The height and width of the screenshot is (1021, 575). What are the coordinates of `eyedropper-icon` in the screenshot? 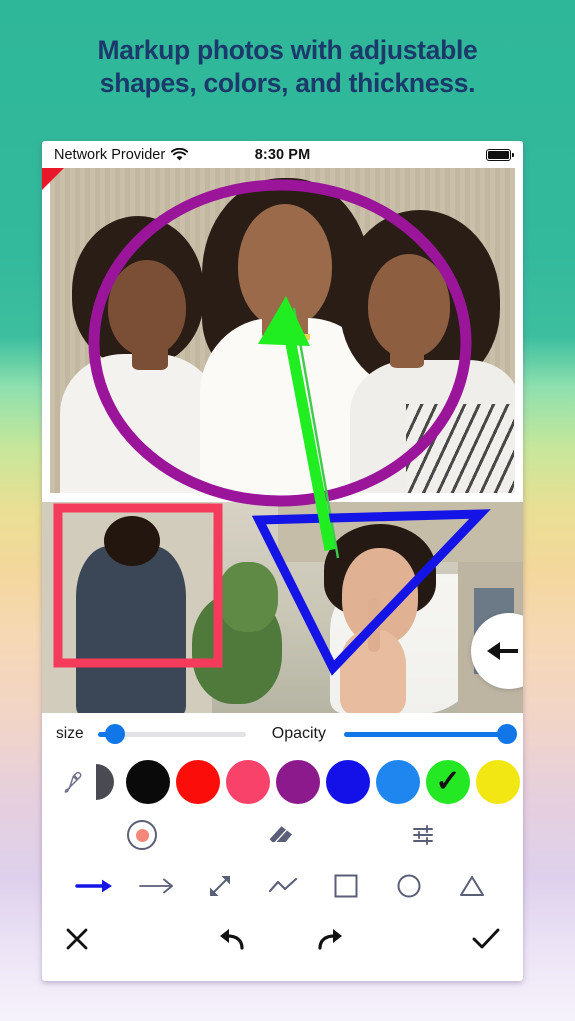 It's located at (71, 782).